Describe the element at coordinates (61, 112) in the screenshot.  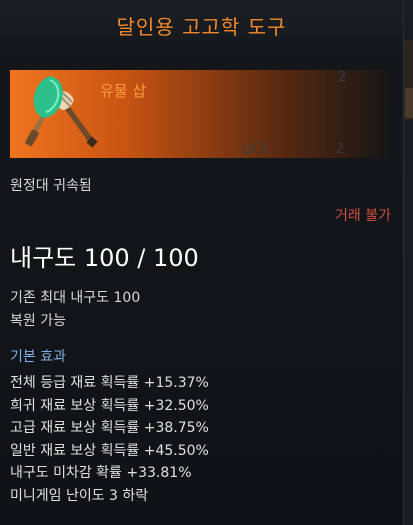
I see `shovel-icon` at that location.